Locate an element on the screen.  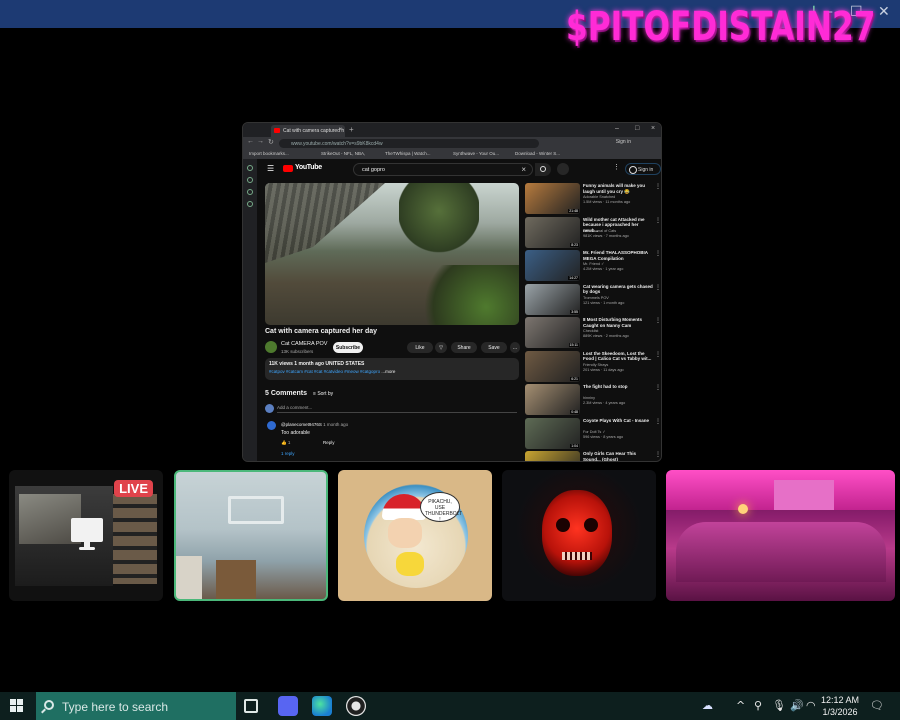
video-thumbnail: 8:23 is located at coordinates (552, 232).